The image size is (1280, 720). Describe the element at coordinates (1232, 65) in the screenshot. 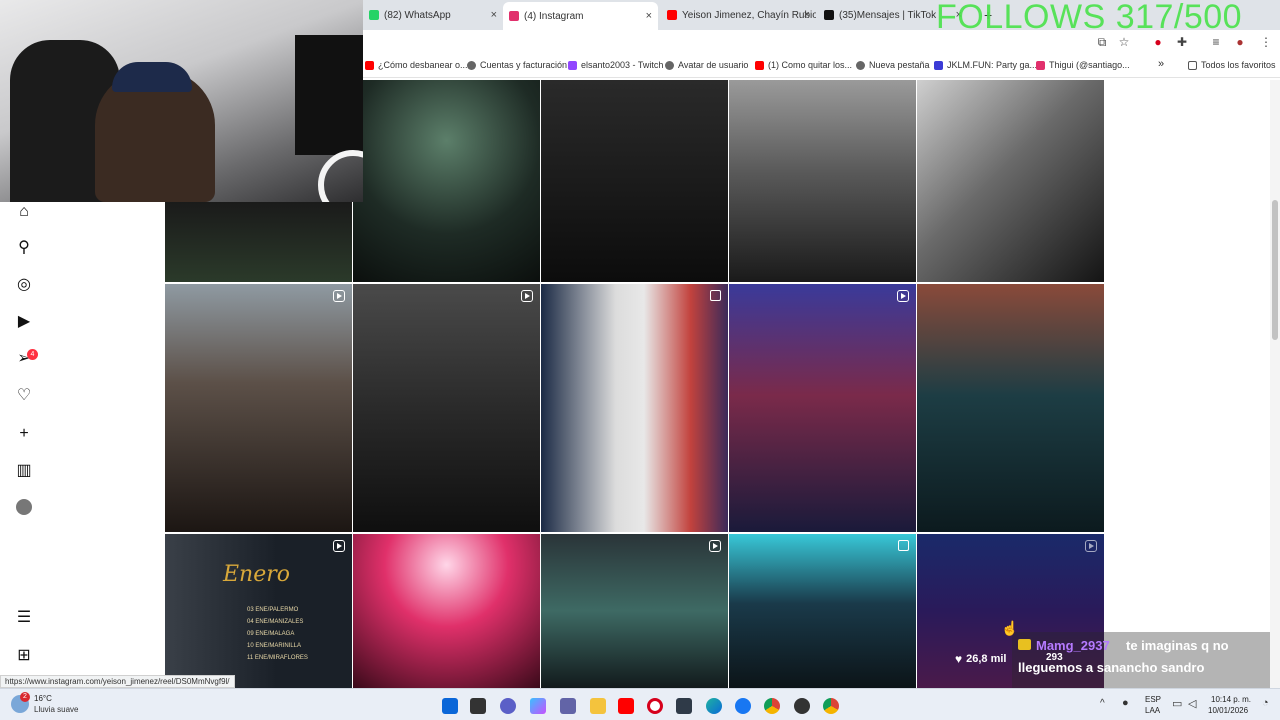

I see `all-bookmarks-button: Todos los favoritos` at that location.